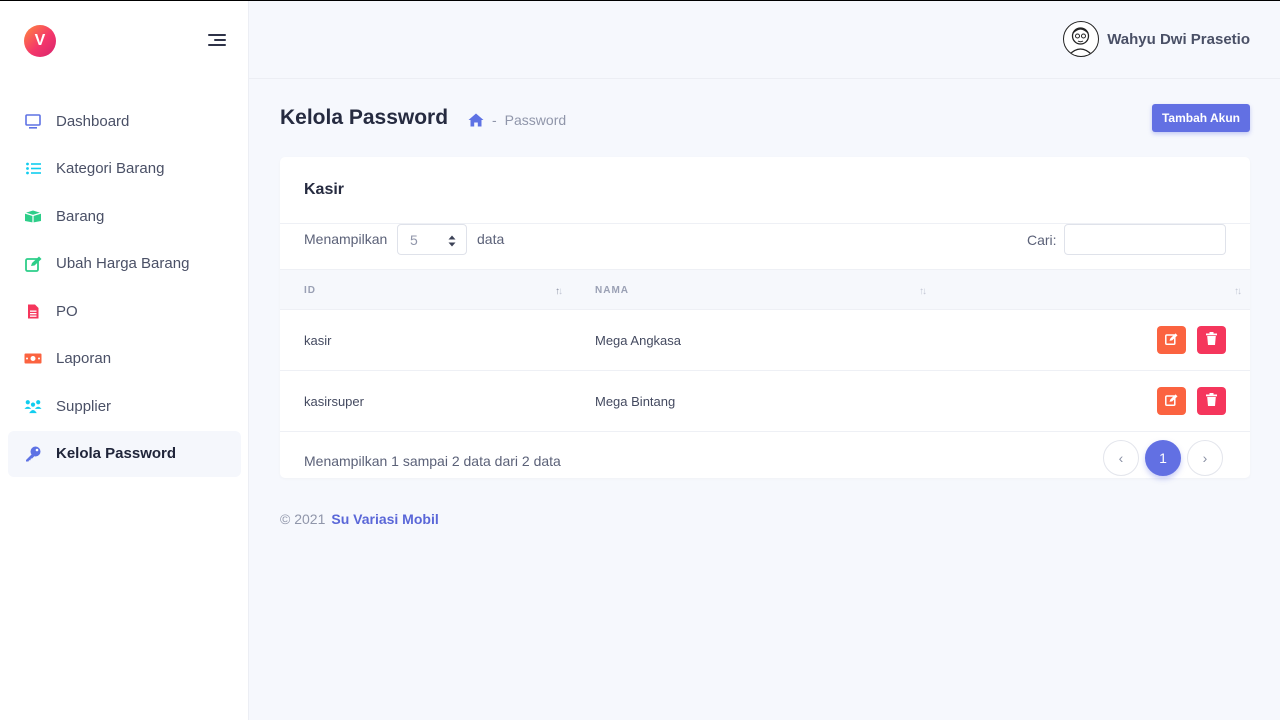  I want to click on search-input, so click(1145, 239).